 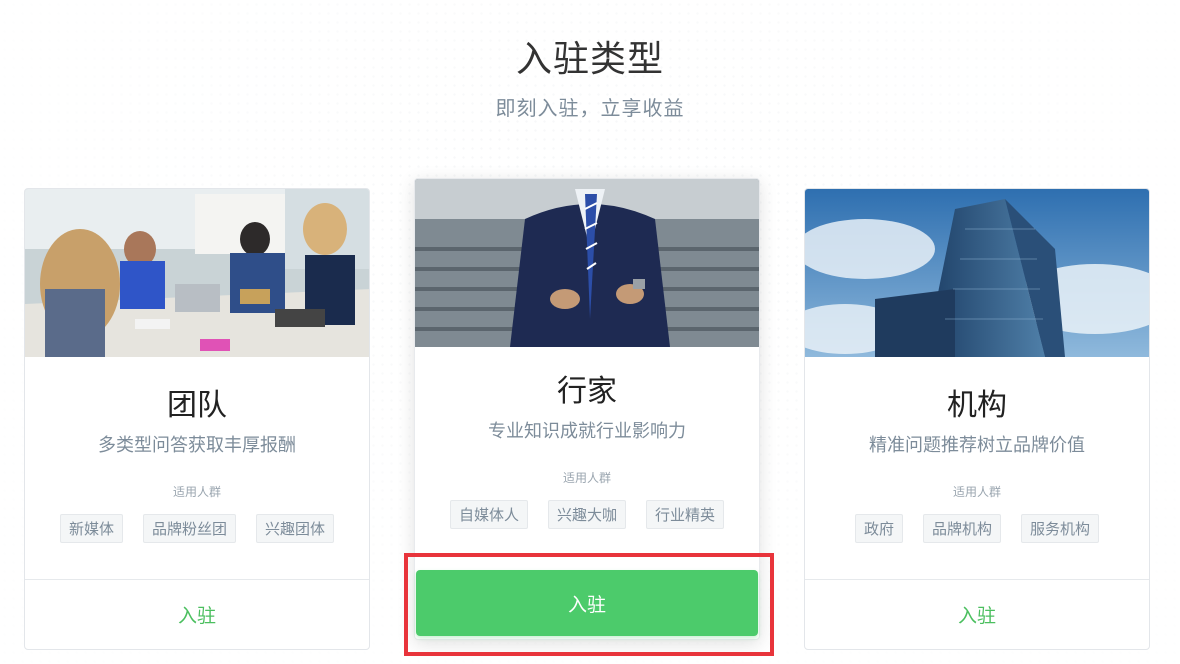 What do you see at coordinates (961, 528) in the screenshot?
I see `tag-item: 品牌机构` at bounding box center [961, 528].